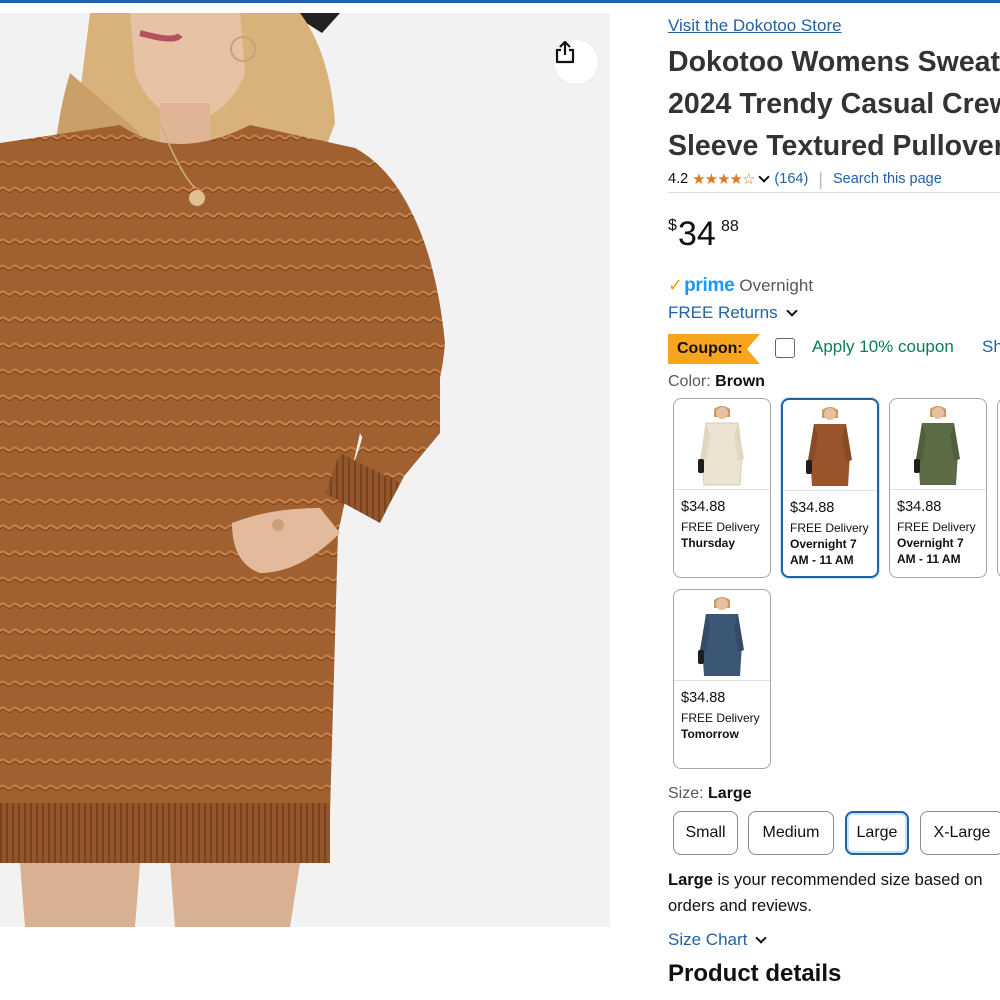  I want to click on product-title-line-2: 2024 Trendy Casual Crew Neck Long, so click(834, 104).